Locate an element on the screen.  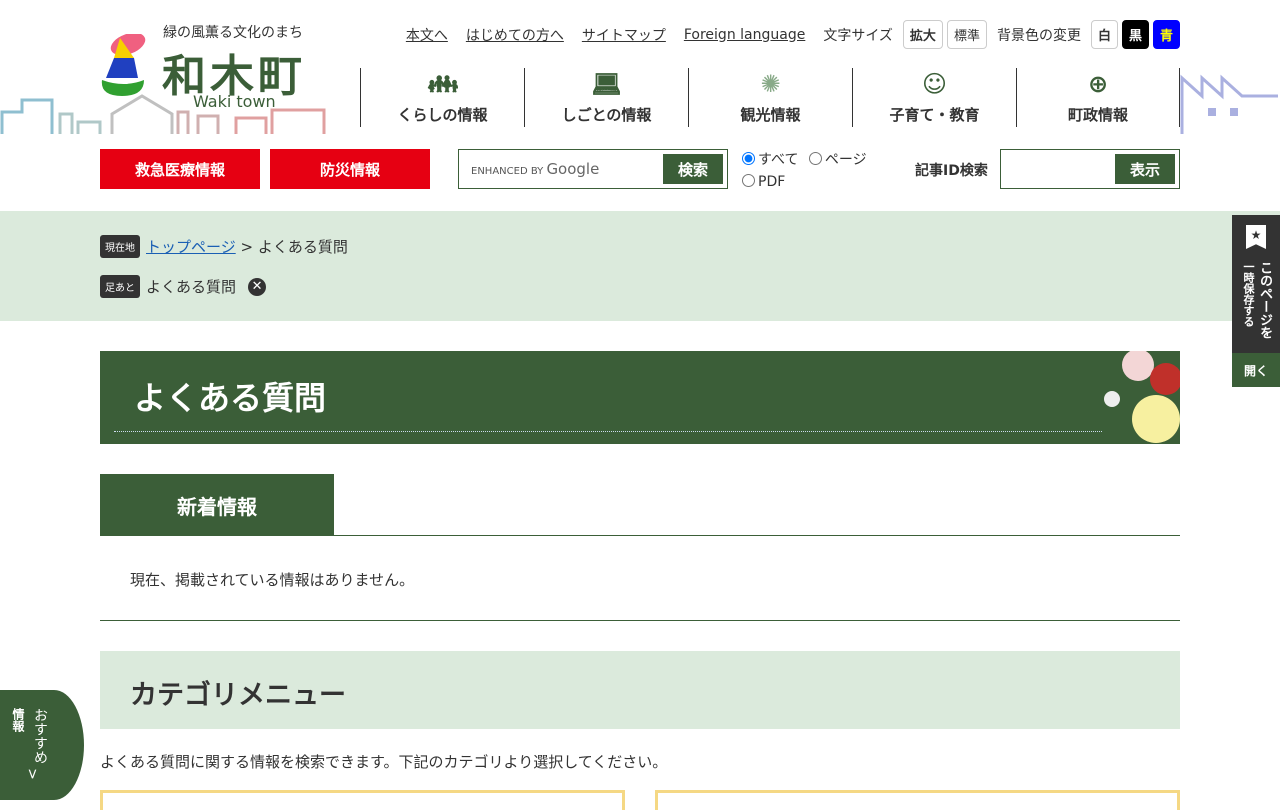
history-item: よくある質問 is located at coordinates (191, 286).